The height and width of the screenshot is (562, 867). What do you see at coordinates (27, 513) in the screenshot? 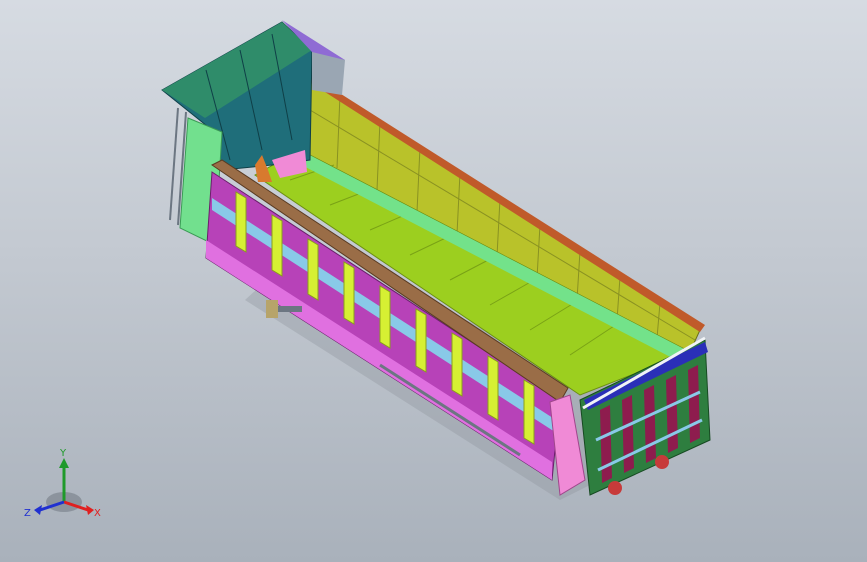
I see `z-axis-label: Z` at bounding box center [27, 513].